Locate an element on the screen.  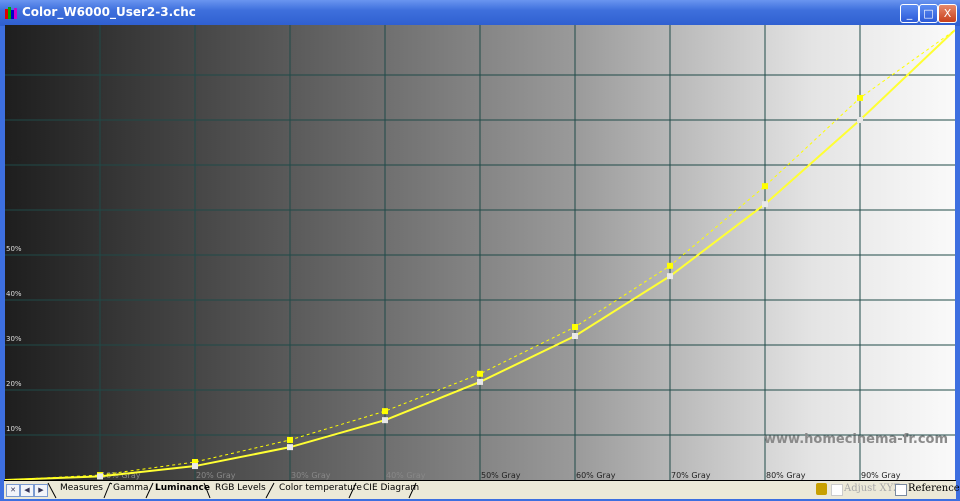
minimize-button: _ is located at coordinates (909, 13).